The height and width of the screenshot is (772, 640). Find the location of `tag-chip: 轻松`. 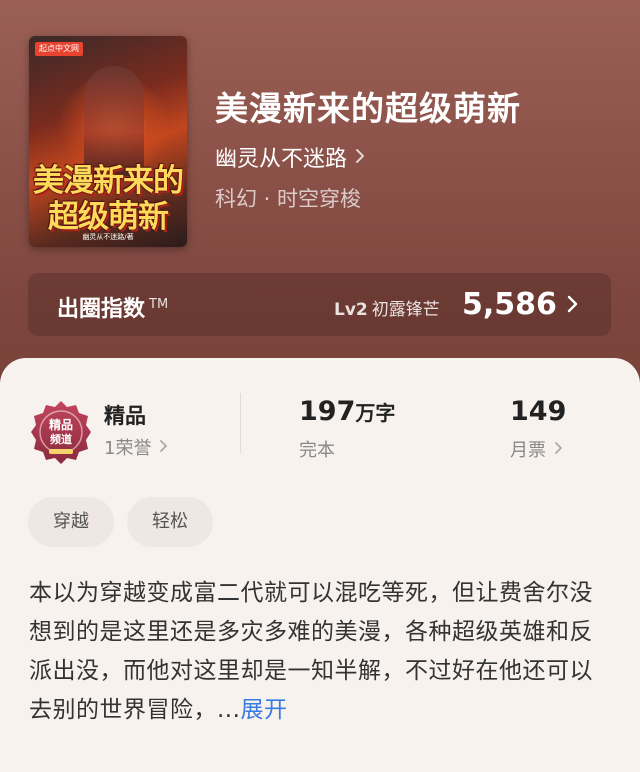

tag-chip: 轻松 is located at coordinates (170, 522).